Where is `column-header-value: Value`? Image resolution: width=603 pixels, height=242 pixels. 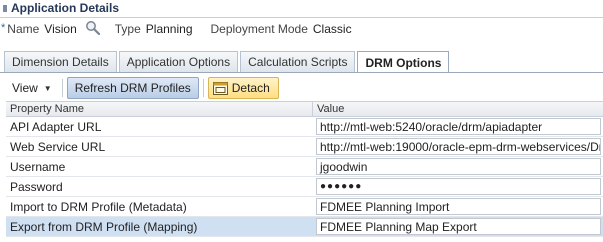
column-header-value: Value is located at coordinates (458, 109).